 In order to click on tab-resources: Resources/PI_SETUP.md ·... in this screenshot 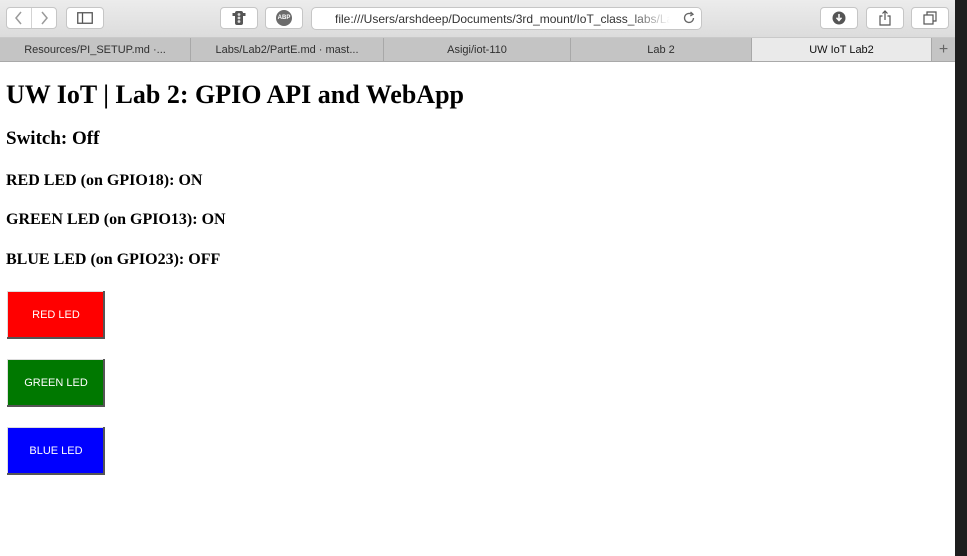, I will do `click(95, 49)`.